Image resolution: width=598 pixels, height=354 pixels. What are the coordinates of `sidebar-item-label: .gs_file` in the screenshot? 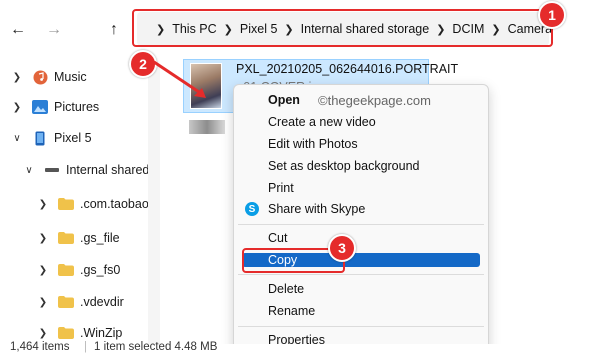 It's located at (100, 238).